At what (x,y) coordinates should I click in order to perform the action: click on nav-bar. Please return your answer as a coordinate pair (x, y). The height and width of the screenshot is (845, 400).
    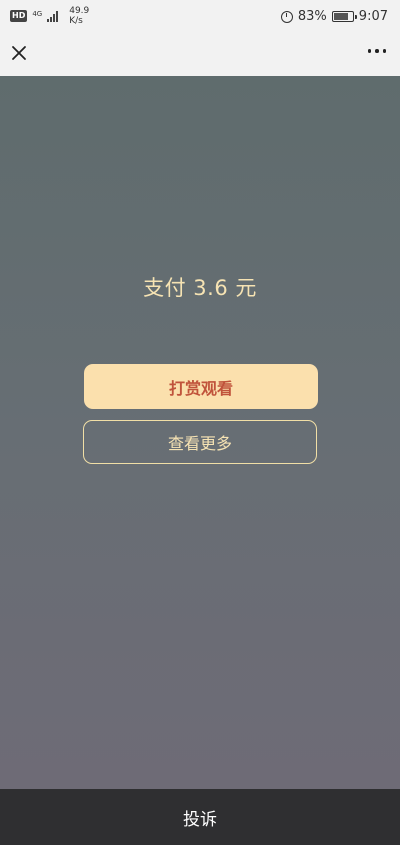
    Looking at the image, I should click on (200, 55).